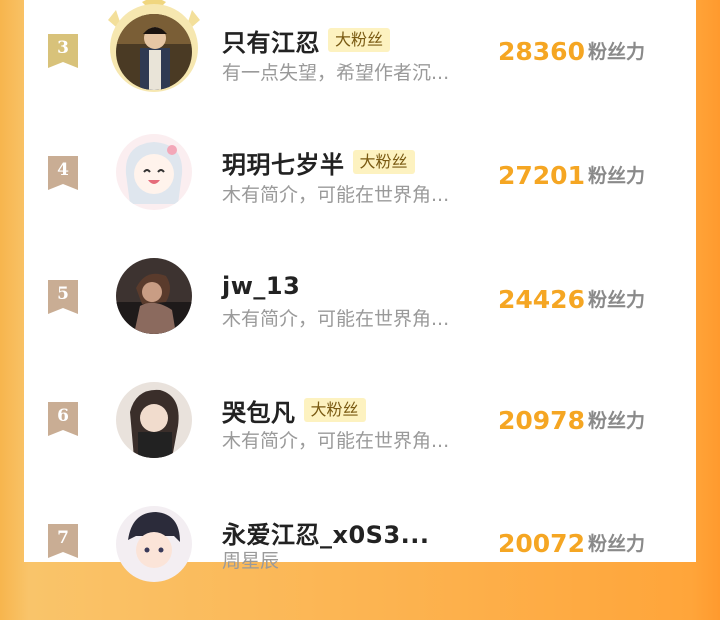  Describe the element at coordinates (63, 416) in the screenshot. I see `rank-number: 6` at that location.